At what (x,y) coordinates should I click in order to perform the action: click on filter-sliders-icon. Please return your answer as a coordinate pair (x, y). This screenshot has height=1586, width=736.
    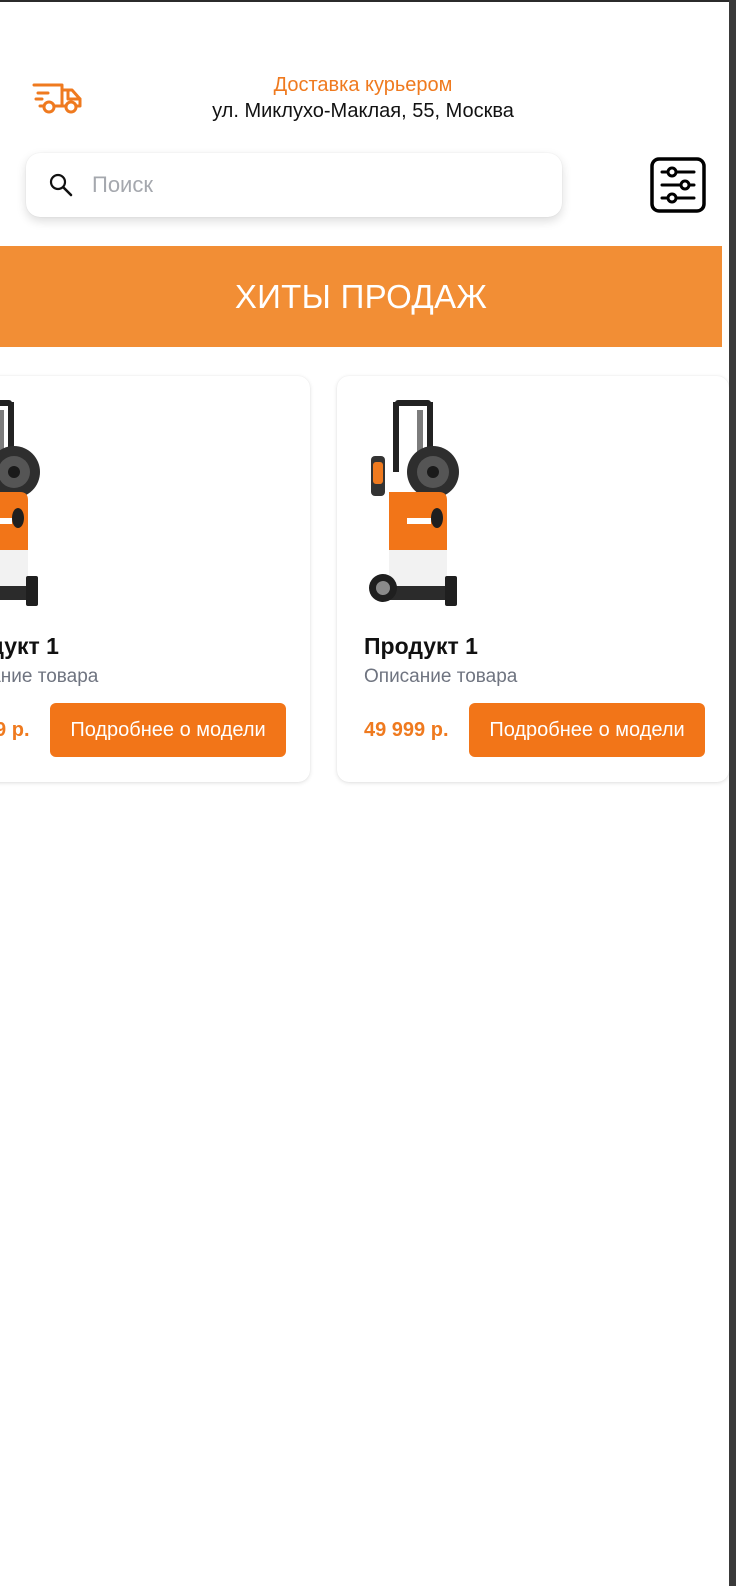
    Looking at the image, I should click on (678, 185).